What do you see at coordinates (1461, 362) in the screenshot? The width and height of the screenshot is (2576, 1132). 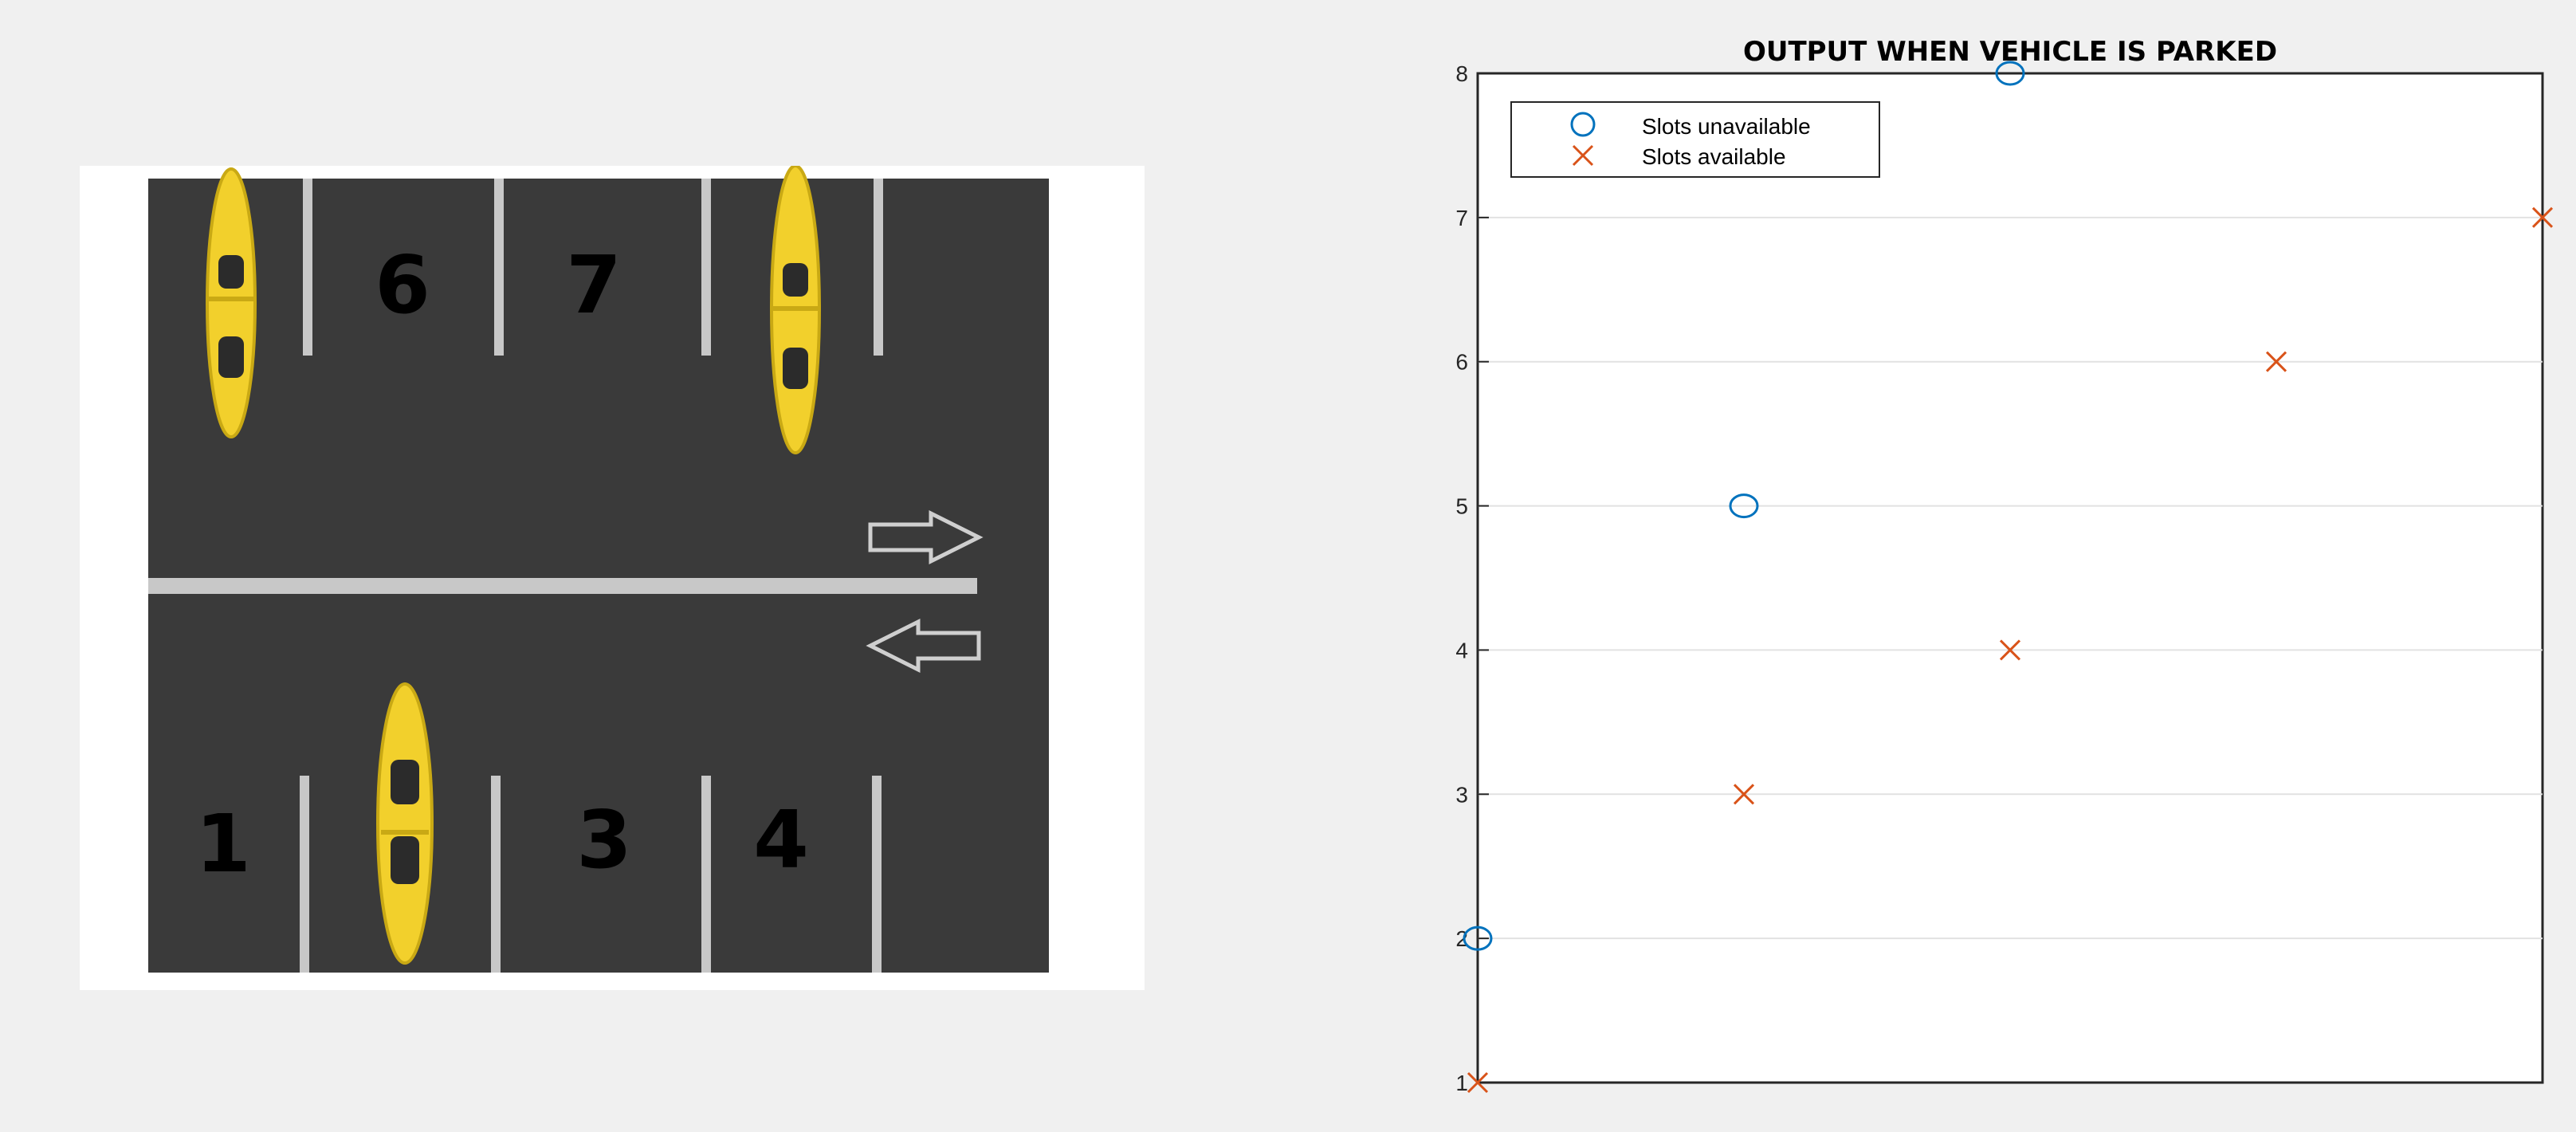 I see `y-tick-label: 6` at bounding box center [1461, 362].